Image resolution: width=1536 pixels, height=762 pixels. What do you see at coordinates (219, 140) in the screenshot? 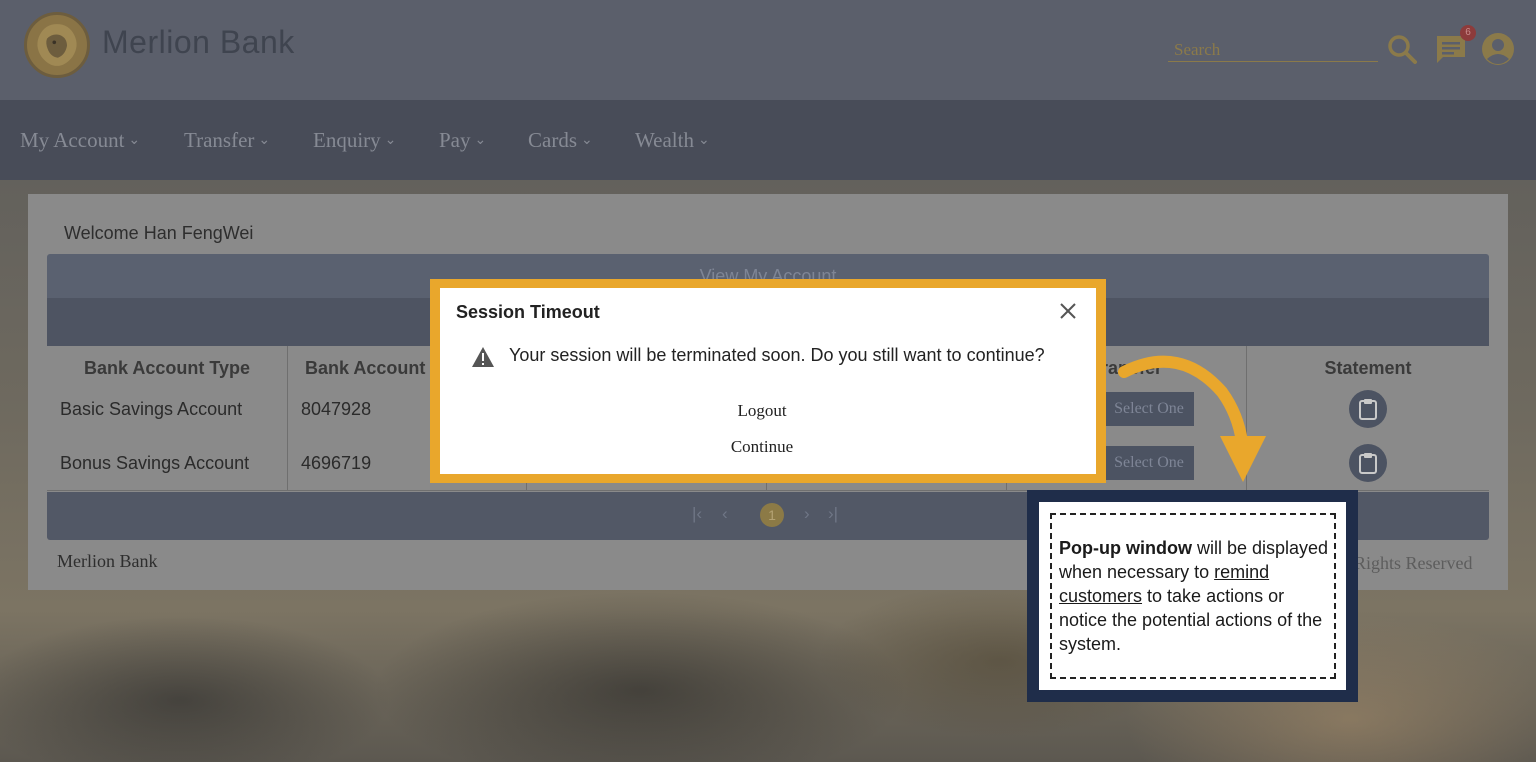
I see `nav-label: Transfer` at bounding box center [219, 140].